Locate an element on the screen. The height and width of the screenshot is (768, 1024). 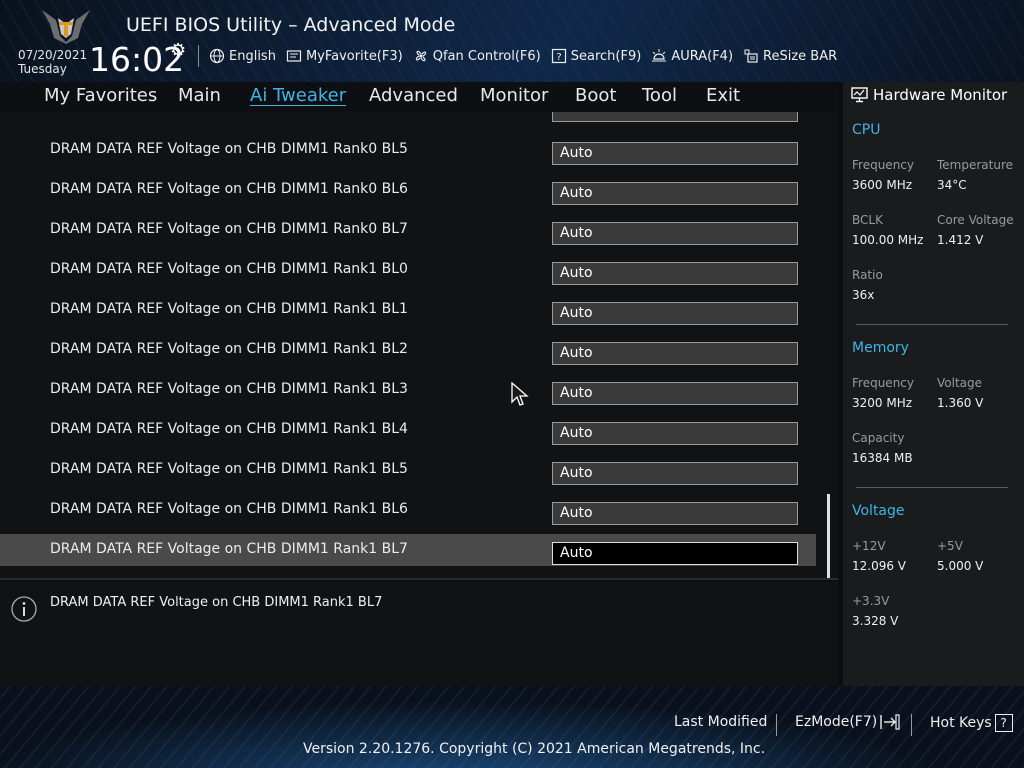
memory-heading: Memory is located at coordinates (880, 348).